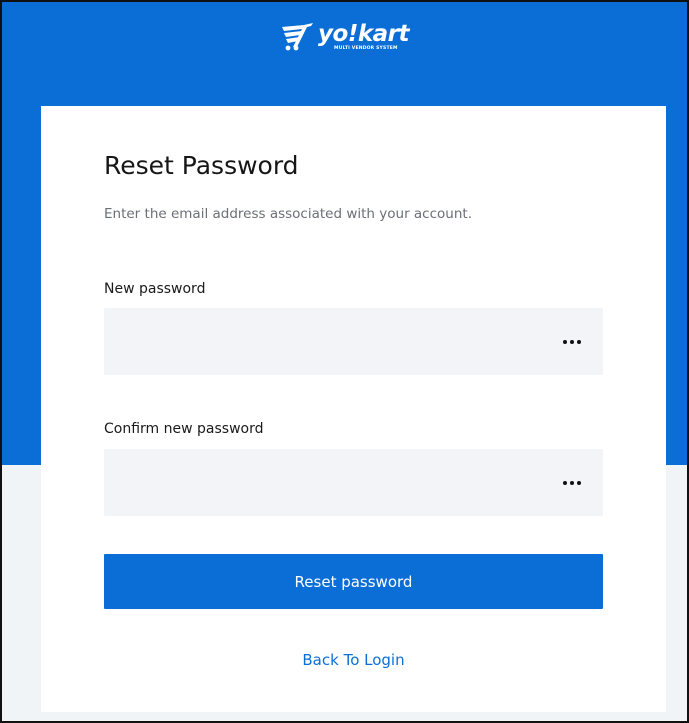  Describe the element at coordinates (298, 37) in the screenshot. I see `cart-icon` at that location.